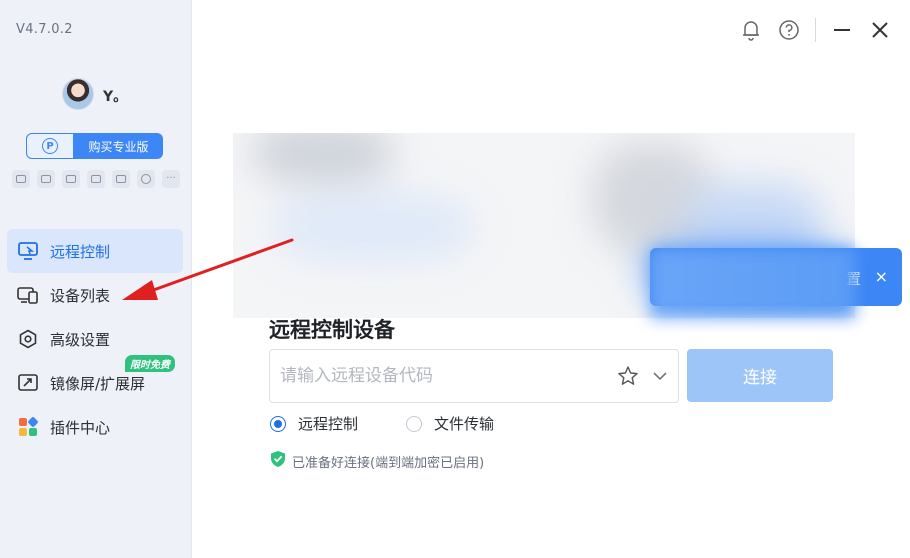 The width and height of the screenshot is (910, 558). What do you see at coordinates (71, 179) in the screenshot?
I see `image-icon` at bounding box center [71, 179].